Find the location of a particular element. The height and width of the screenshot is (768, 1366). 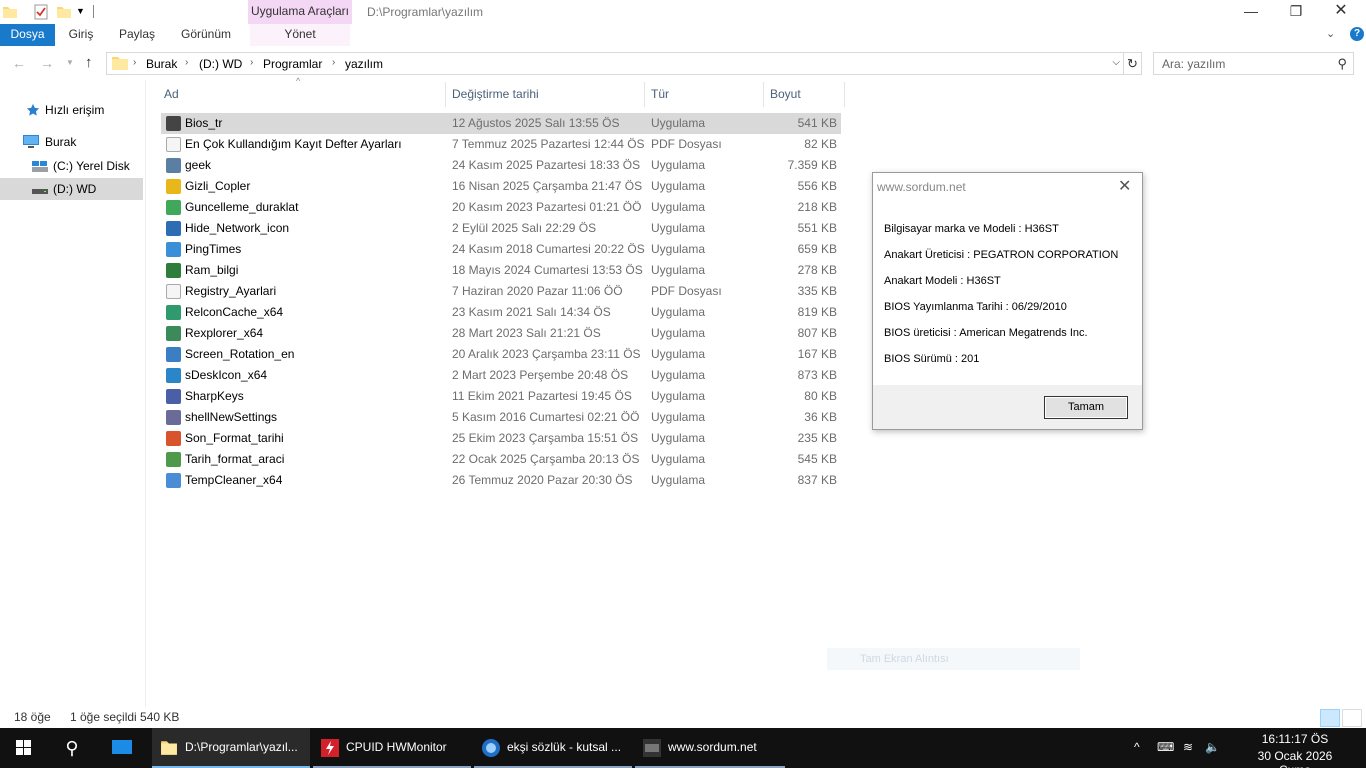

nav-item-d-drive: (D:) WD is located at coordinates (71, 189).